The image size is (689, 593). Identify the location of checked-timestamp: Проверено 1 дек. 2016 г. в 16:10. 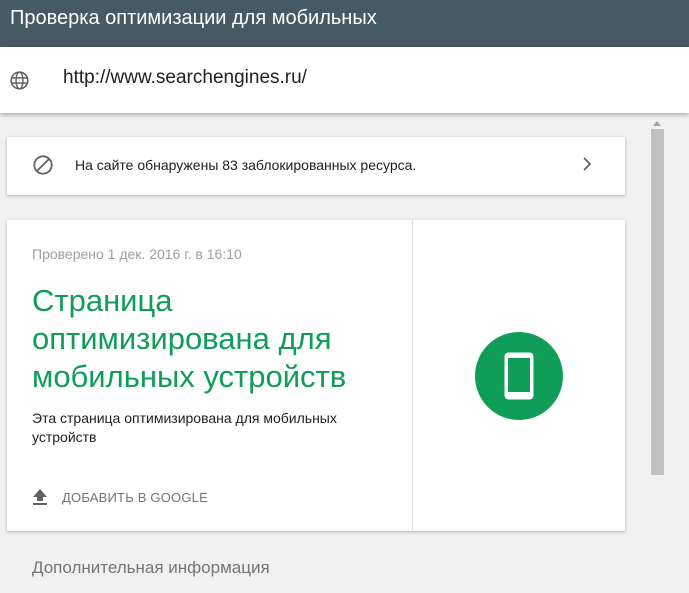
(137, 254).